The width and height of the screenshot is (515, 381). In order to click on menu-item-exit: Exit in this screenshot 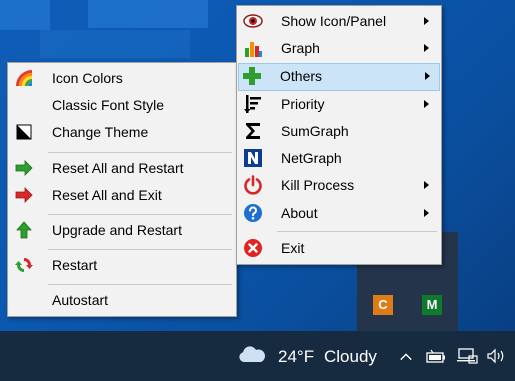, I will do `click(339, 248)`.